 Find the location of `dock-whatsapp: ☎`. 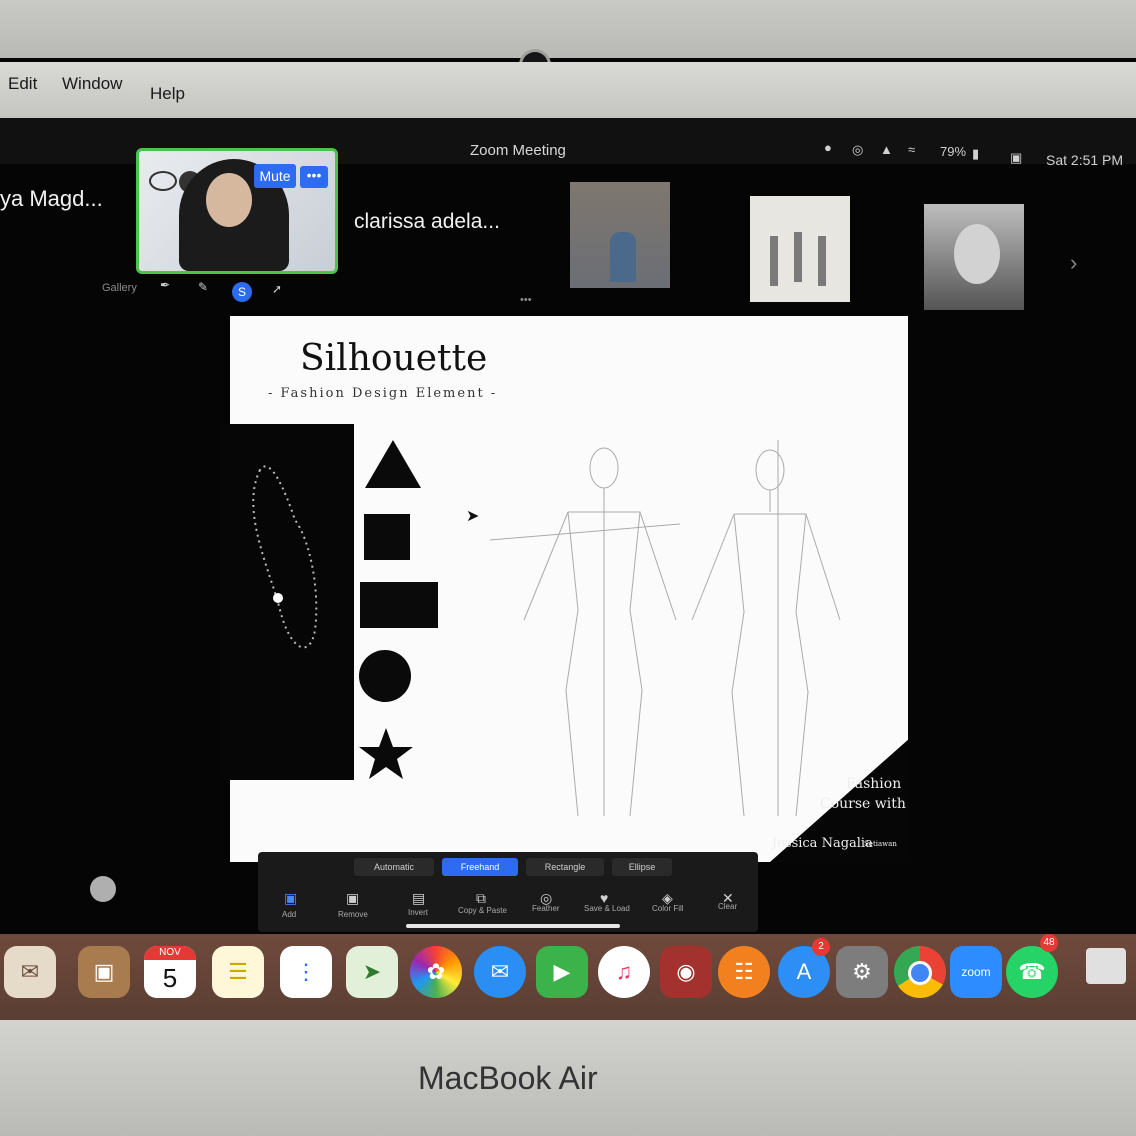

dock-whatsapp: ☎ is located at coordinates (1032, 972).